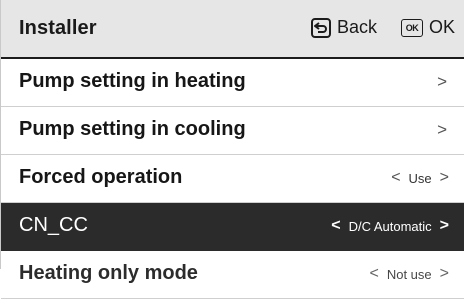 The image size is (464, 299). What do you see at coordinates (428, 27) in the screenshot?
I see `ok-button: OK OK` at bounding box center [428, 27].